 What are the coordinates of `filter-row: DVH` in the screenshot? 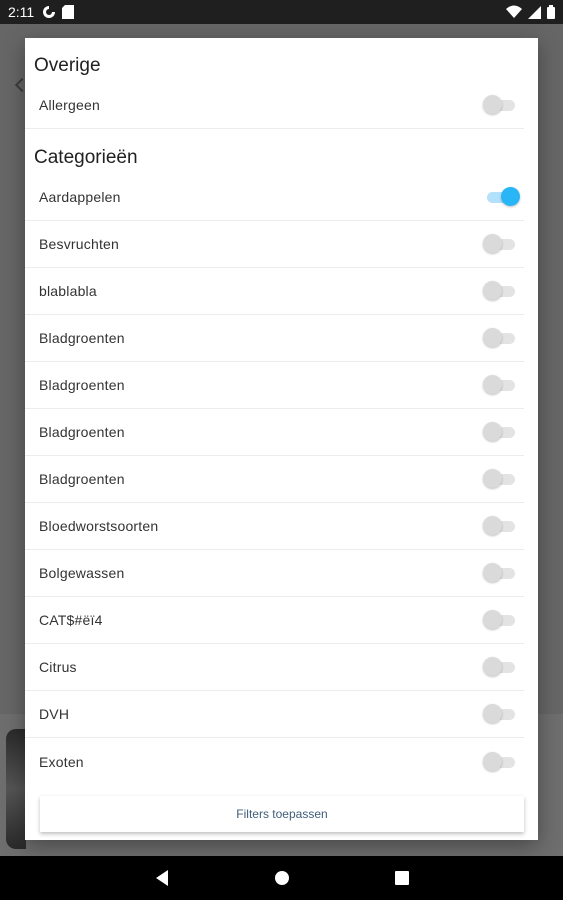 It's located at (274, 714).